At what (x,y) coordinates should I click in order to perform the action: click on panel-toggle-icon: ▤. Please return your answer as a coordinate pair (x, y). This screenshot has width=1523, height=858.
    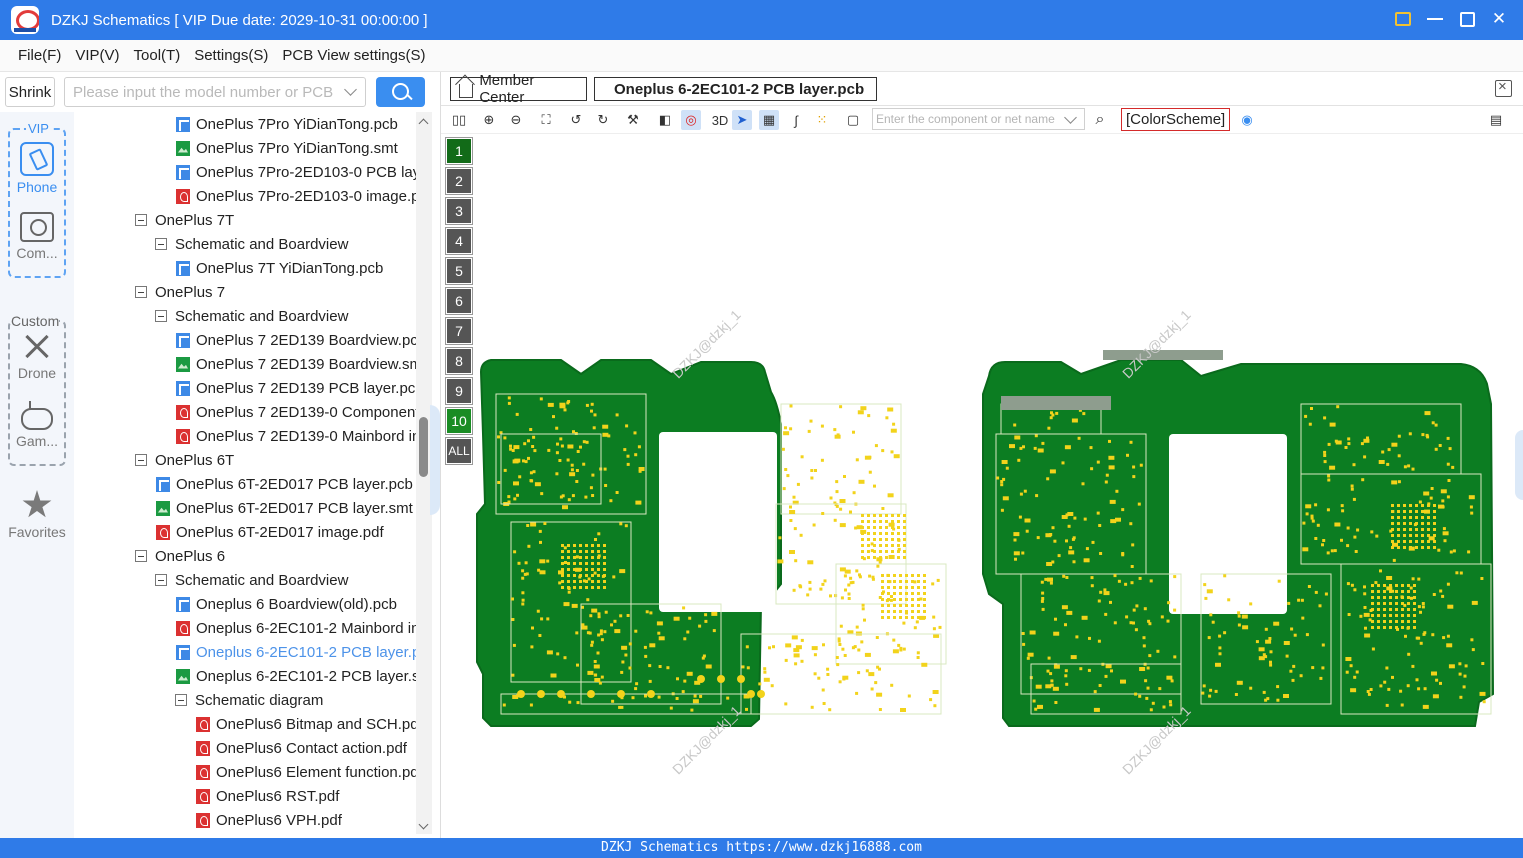
    Looking at the image, I should click on (1496, 120).